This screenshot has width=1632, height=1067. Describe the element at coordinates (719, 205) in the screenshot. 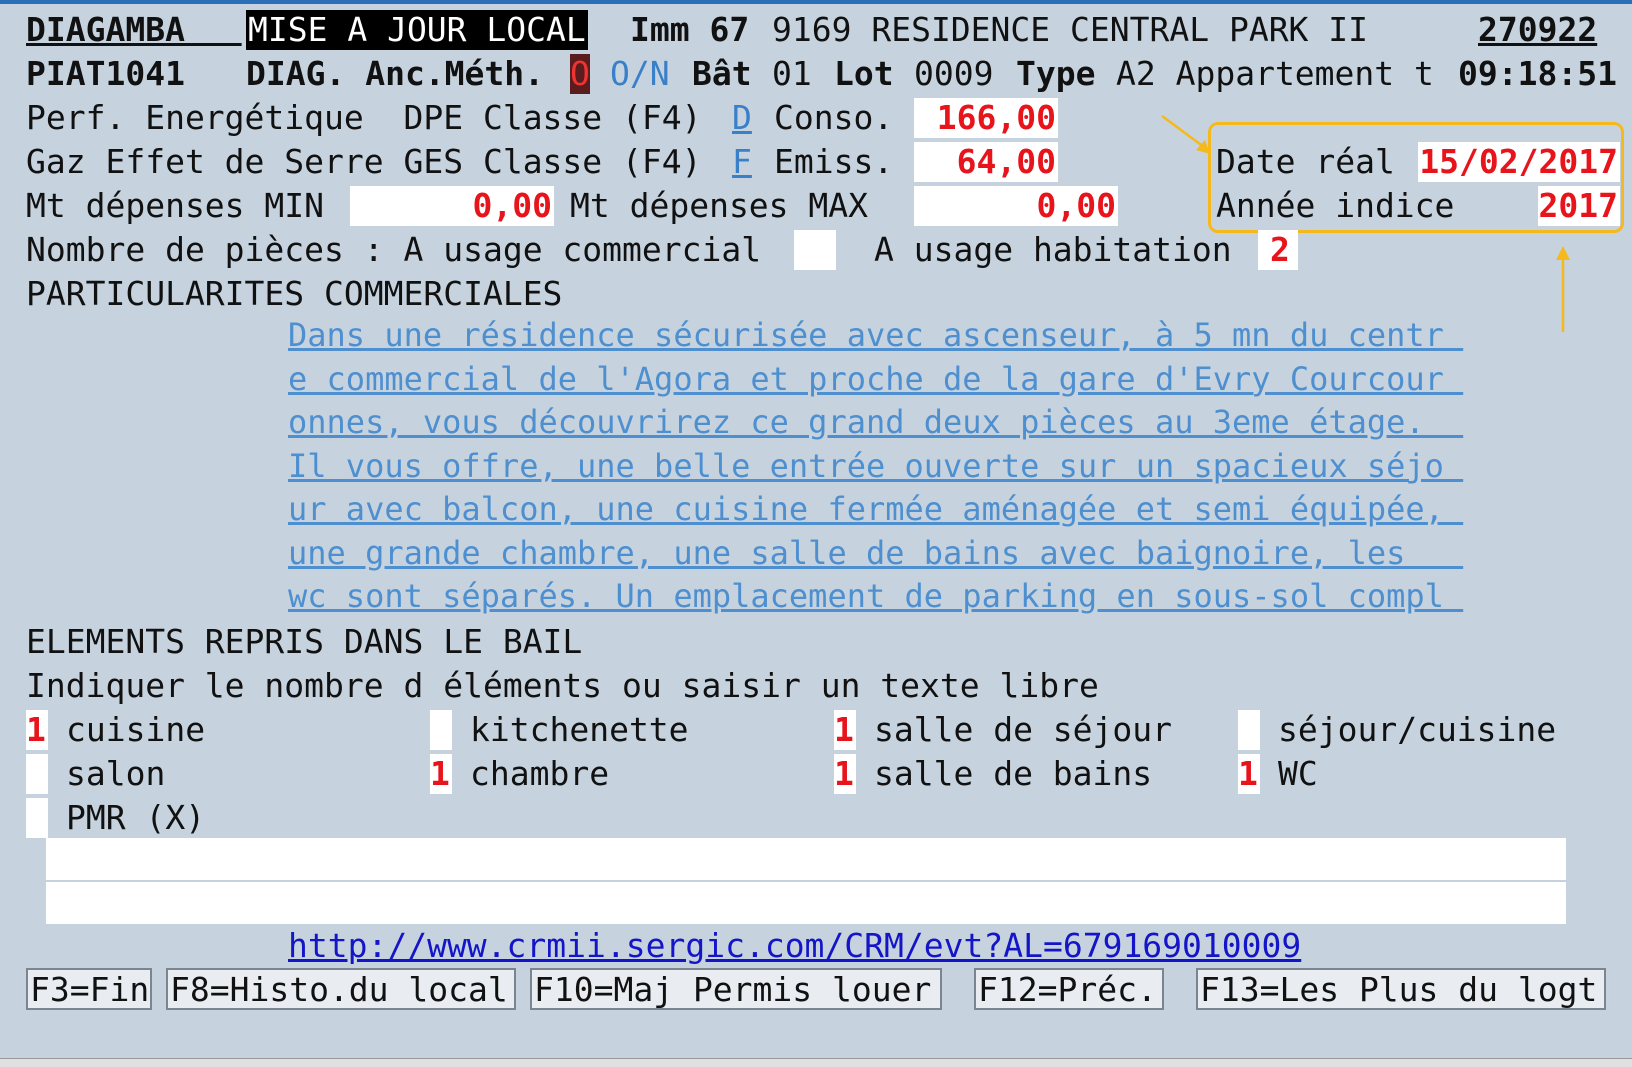

I see `max-label: Mt dépenses MAX` at that location.